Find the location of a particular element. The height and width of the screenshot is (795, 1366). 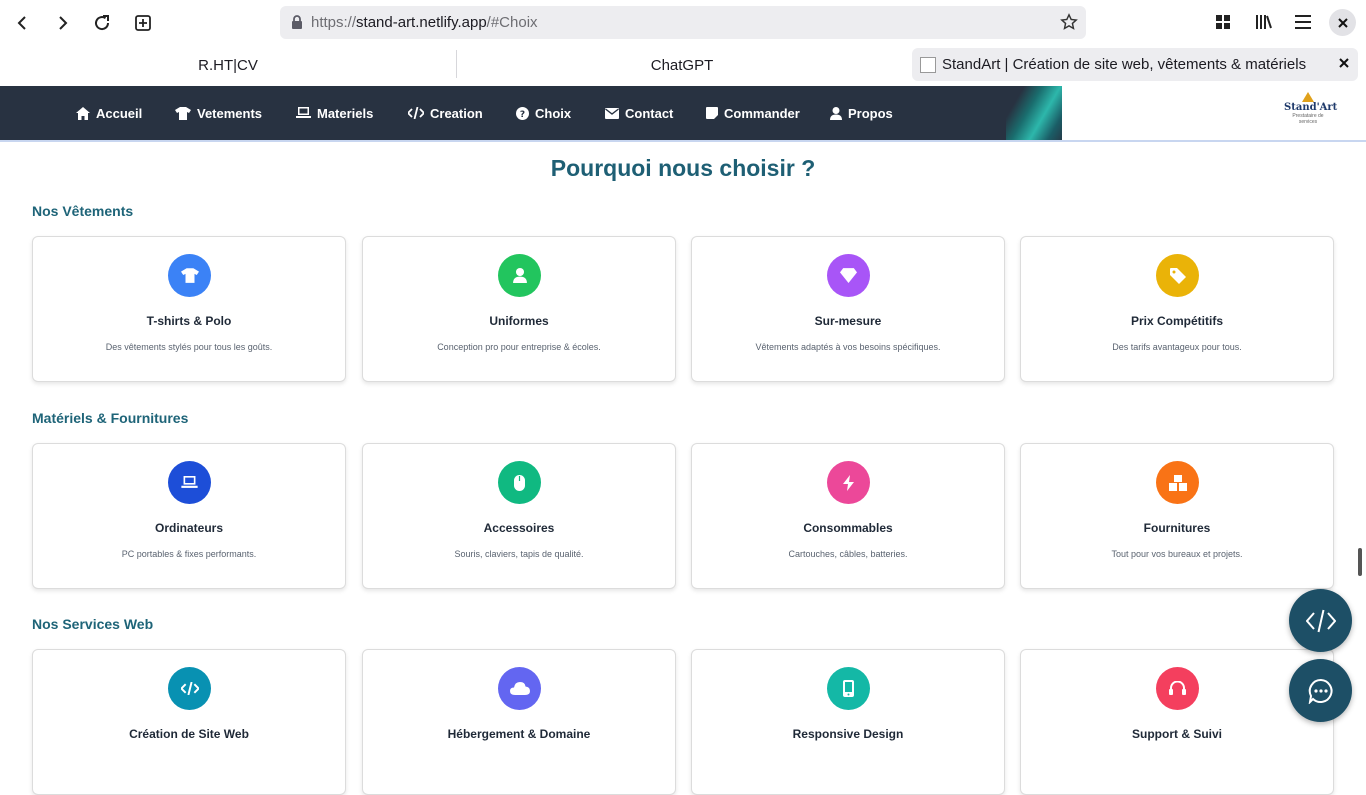

code-fab-button is located at coordinates (1320, 620).